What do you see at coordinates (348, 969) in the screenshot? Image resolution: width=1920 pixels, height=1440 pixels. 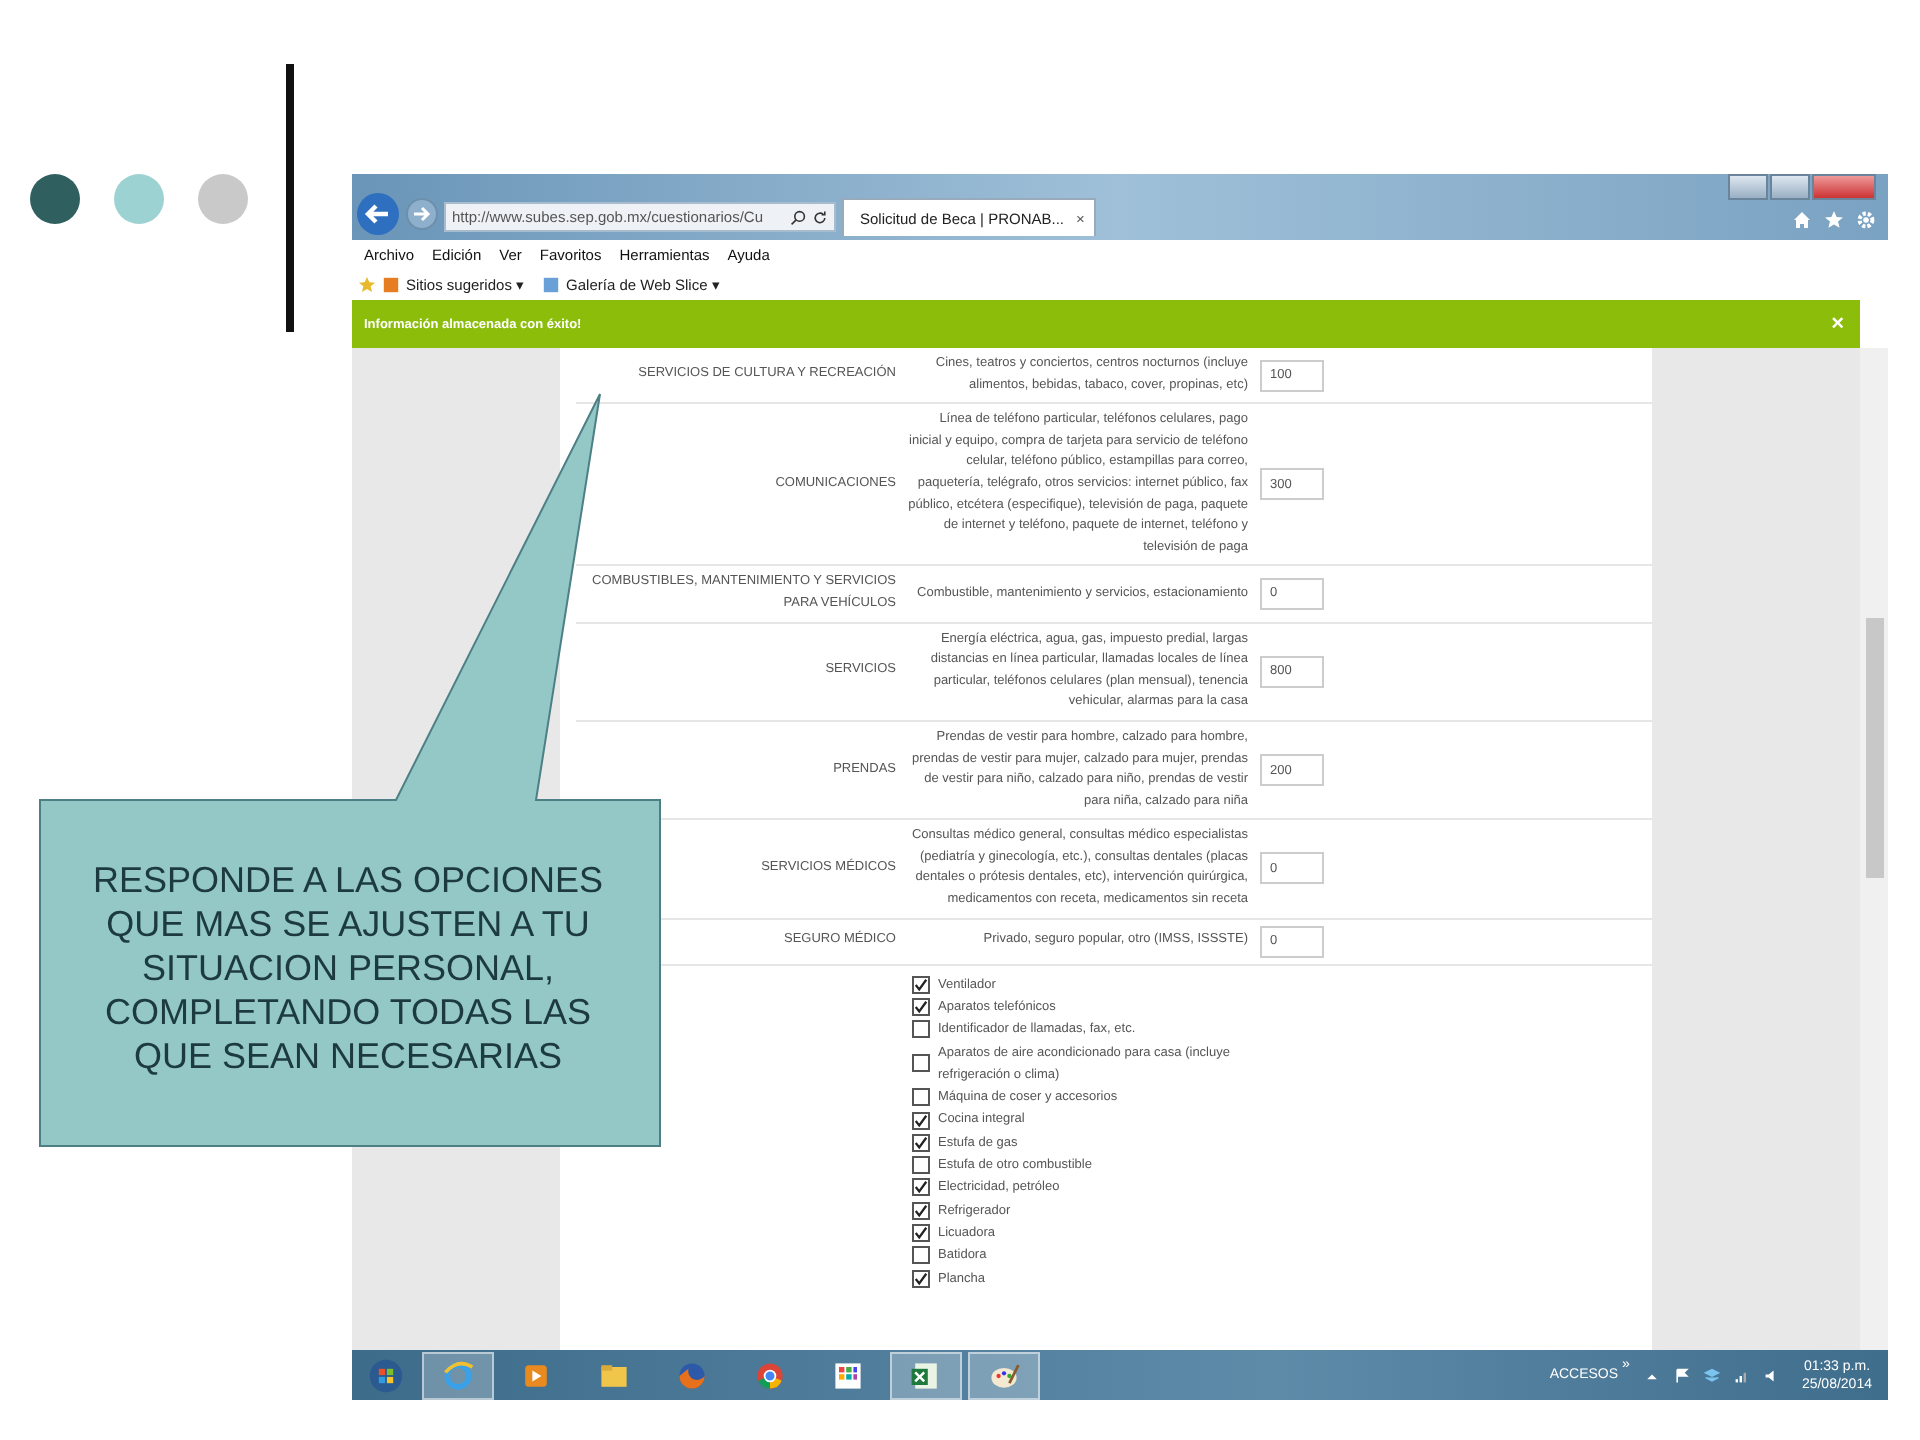 I see `callout-text: RESPONDE A LAS OPCIONES QUE MAS SE AJUSTEN A TU SITUACION PERSONAL, COMPLETANDO TODAS LAS QUE SEAN NECESARIAS` at bounding box center [348, 969].